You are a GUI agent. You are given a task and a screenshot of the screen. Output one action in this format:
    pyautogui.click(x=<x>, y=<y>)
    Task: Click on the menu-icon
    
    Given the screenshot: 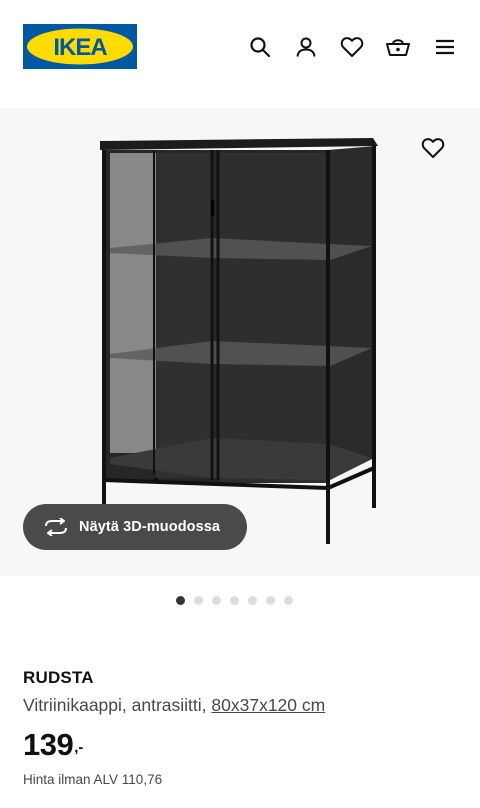 What is the action you would take?
    pyautogui.click(x=445, y=47)
    